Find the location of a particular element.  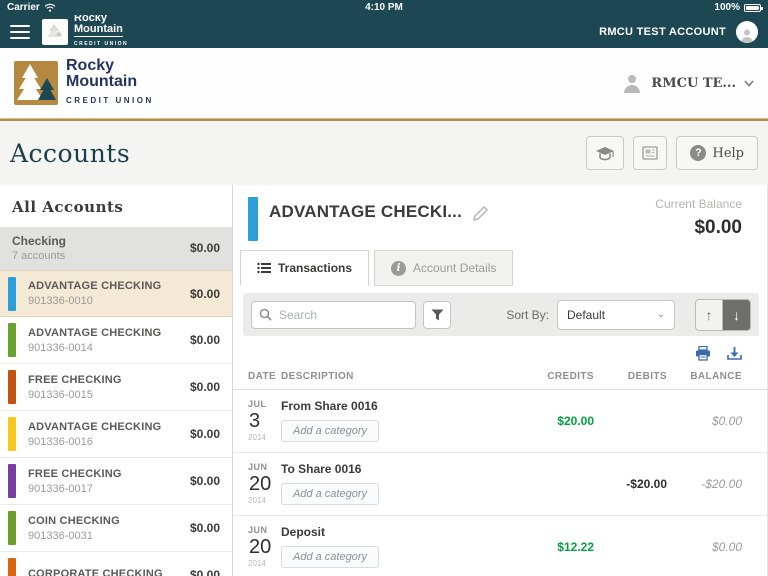

print-icon is located at coordinates (703, 353).